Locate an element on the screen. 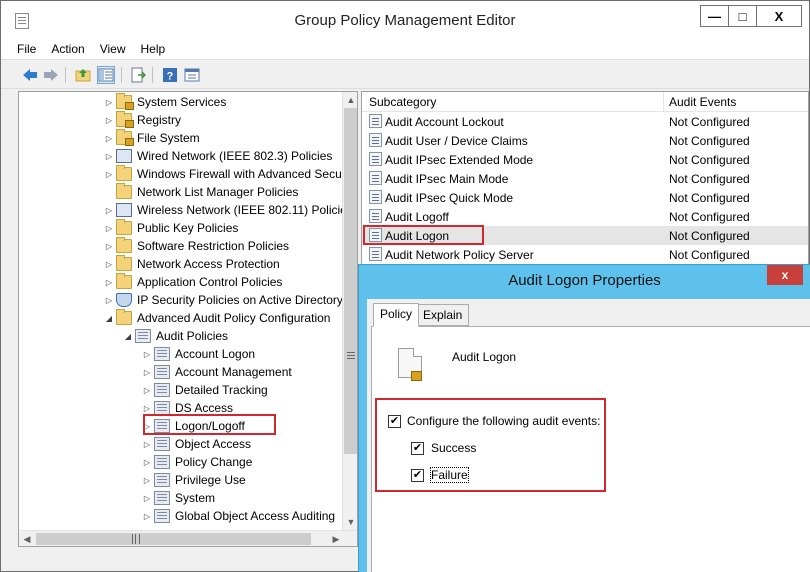 This screenshot has height=572, width=810. tree-item: ▷ Software Restriction Policies is located at coordinates (196, 246).